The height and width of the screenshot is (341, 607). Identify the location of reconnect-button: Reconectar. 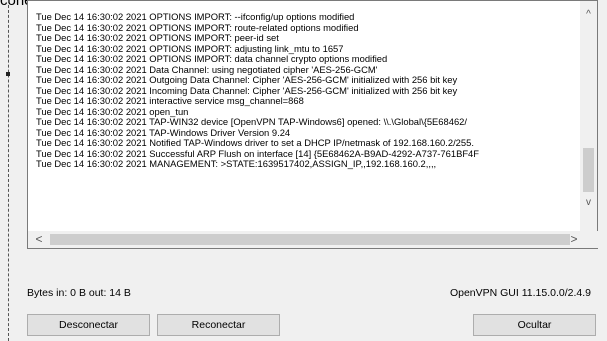
(218, 325).